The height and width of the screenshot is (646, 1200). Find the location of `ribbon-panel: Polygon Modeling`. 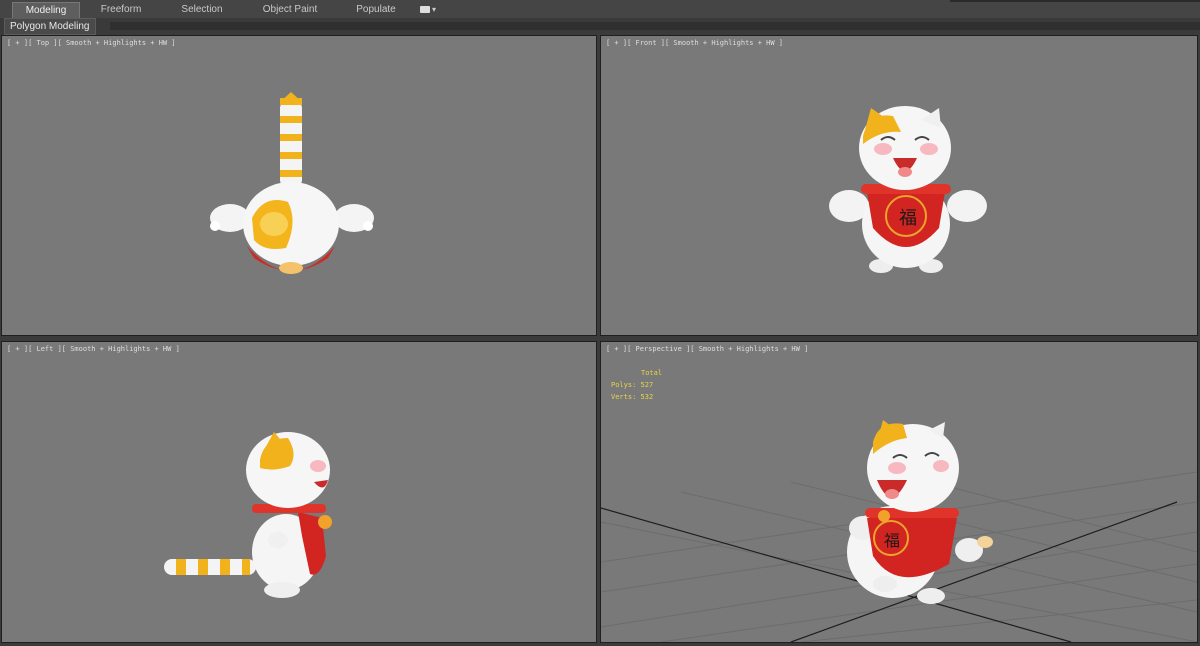

ribbon-panel: Polygon Modeling is located at coordinates (600, 26).